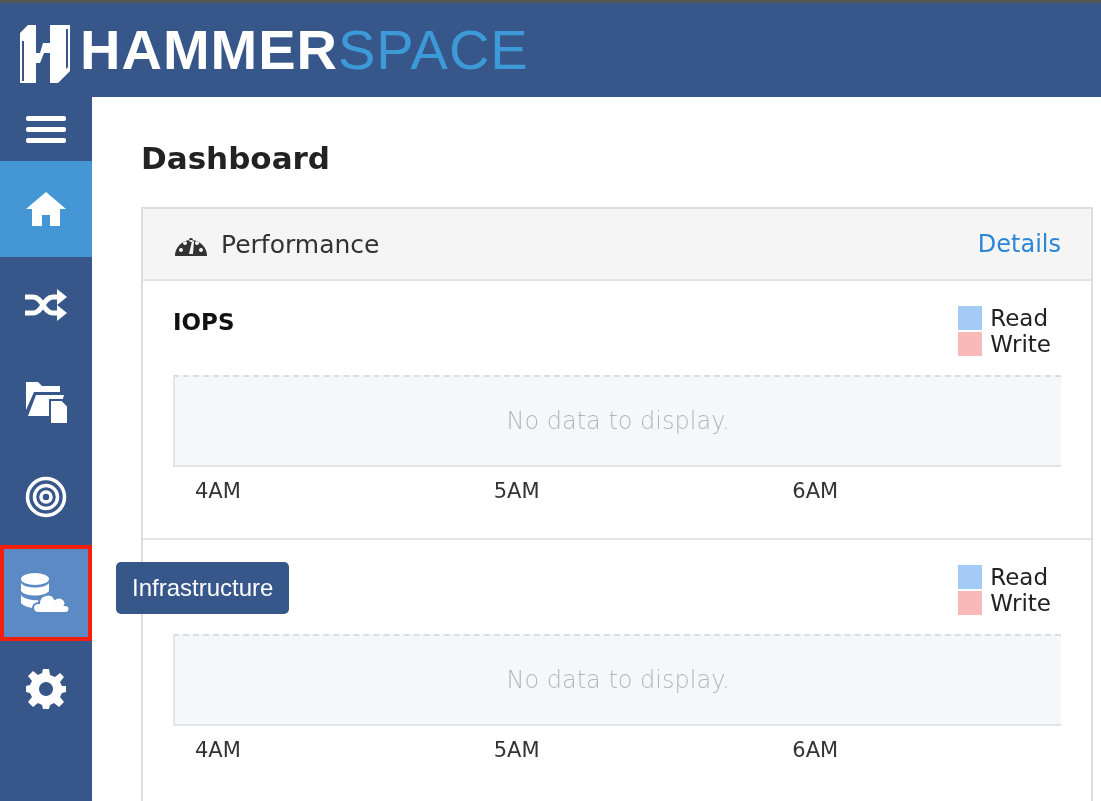 The width and height of the screenshot is (1101, 801). What do you see at coordinates (46, 305) in the screenshot?
I see `shuffle-icon` at bounding box center [46, 305].